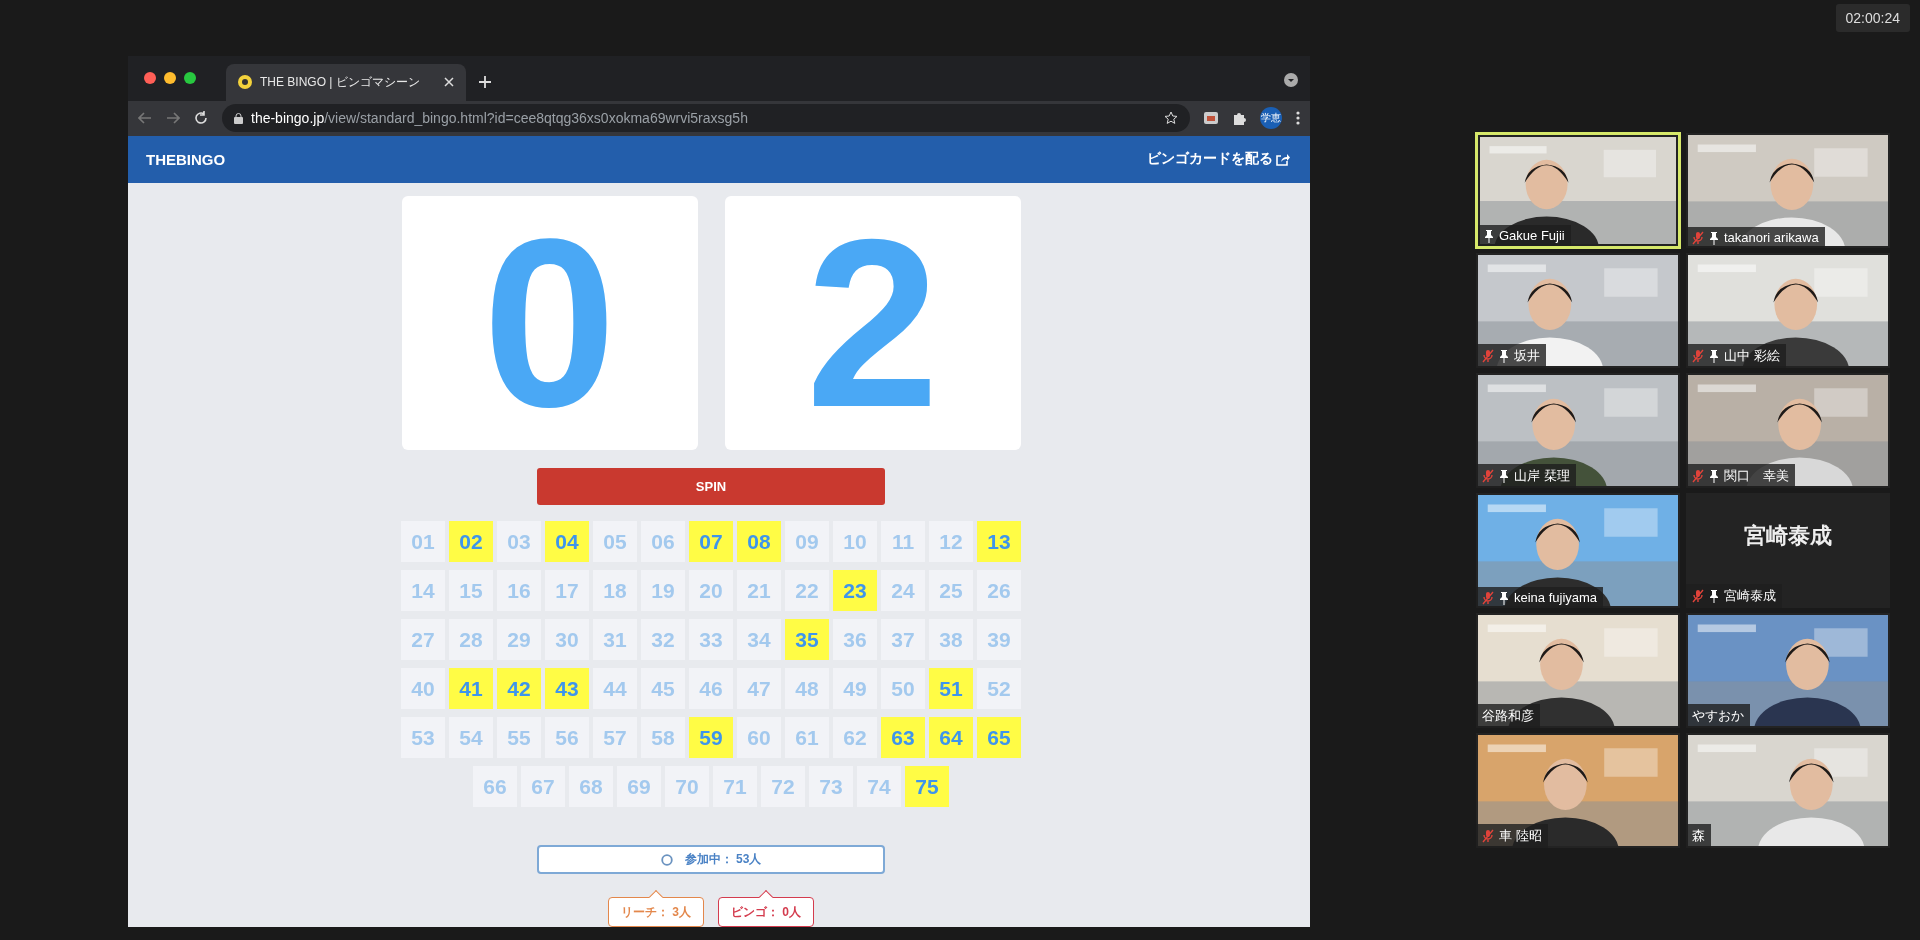 This screenshot has height=940, width=1920. What do you see at coordinates (663, 688) in the screenshot?
I see `bingo-number: 45` at bounding box center [663, 688].